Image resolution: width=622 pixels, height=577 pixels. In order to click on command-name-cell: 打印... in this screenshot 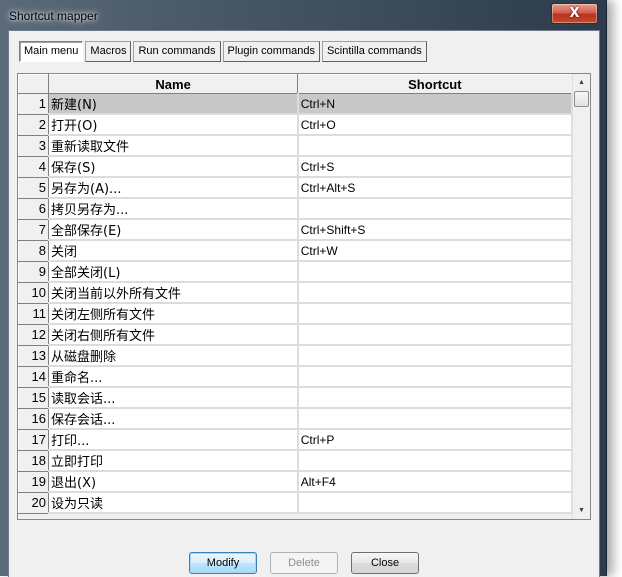, I will do `click(173, 440)`.